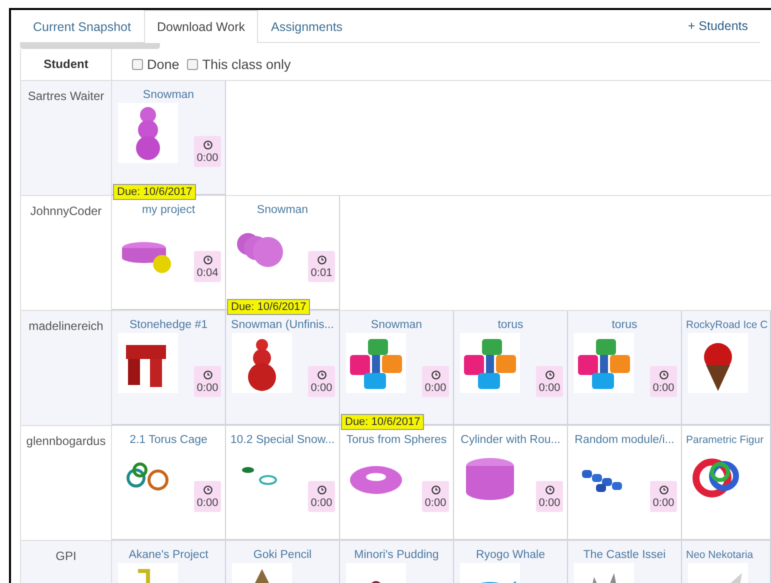 The height and width of the screenshot is (583, 771). I want to click on work-cell: 2.1 Torus Cage 0:00, so click(169, 483).